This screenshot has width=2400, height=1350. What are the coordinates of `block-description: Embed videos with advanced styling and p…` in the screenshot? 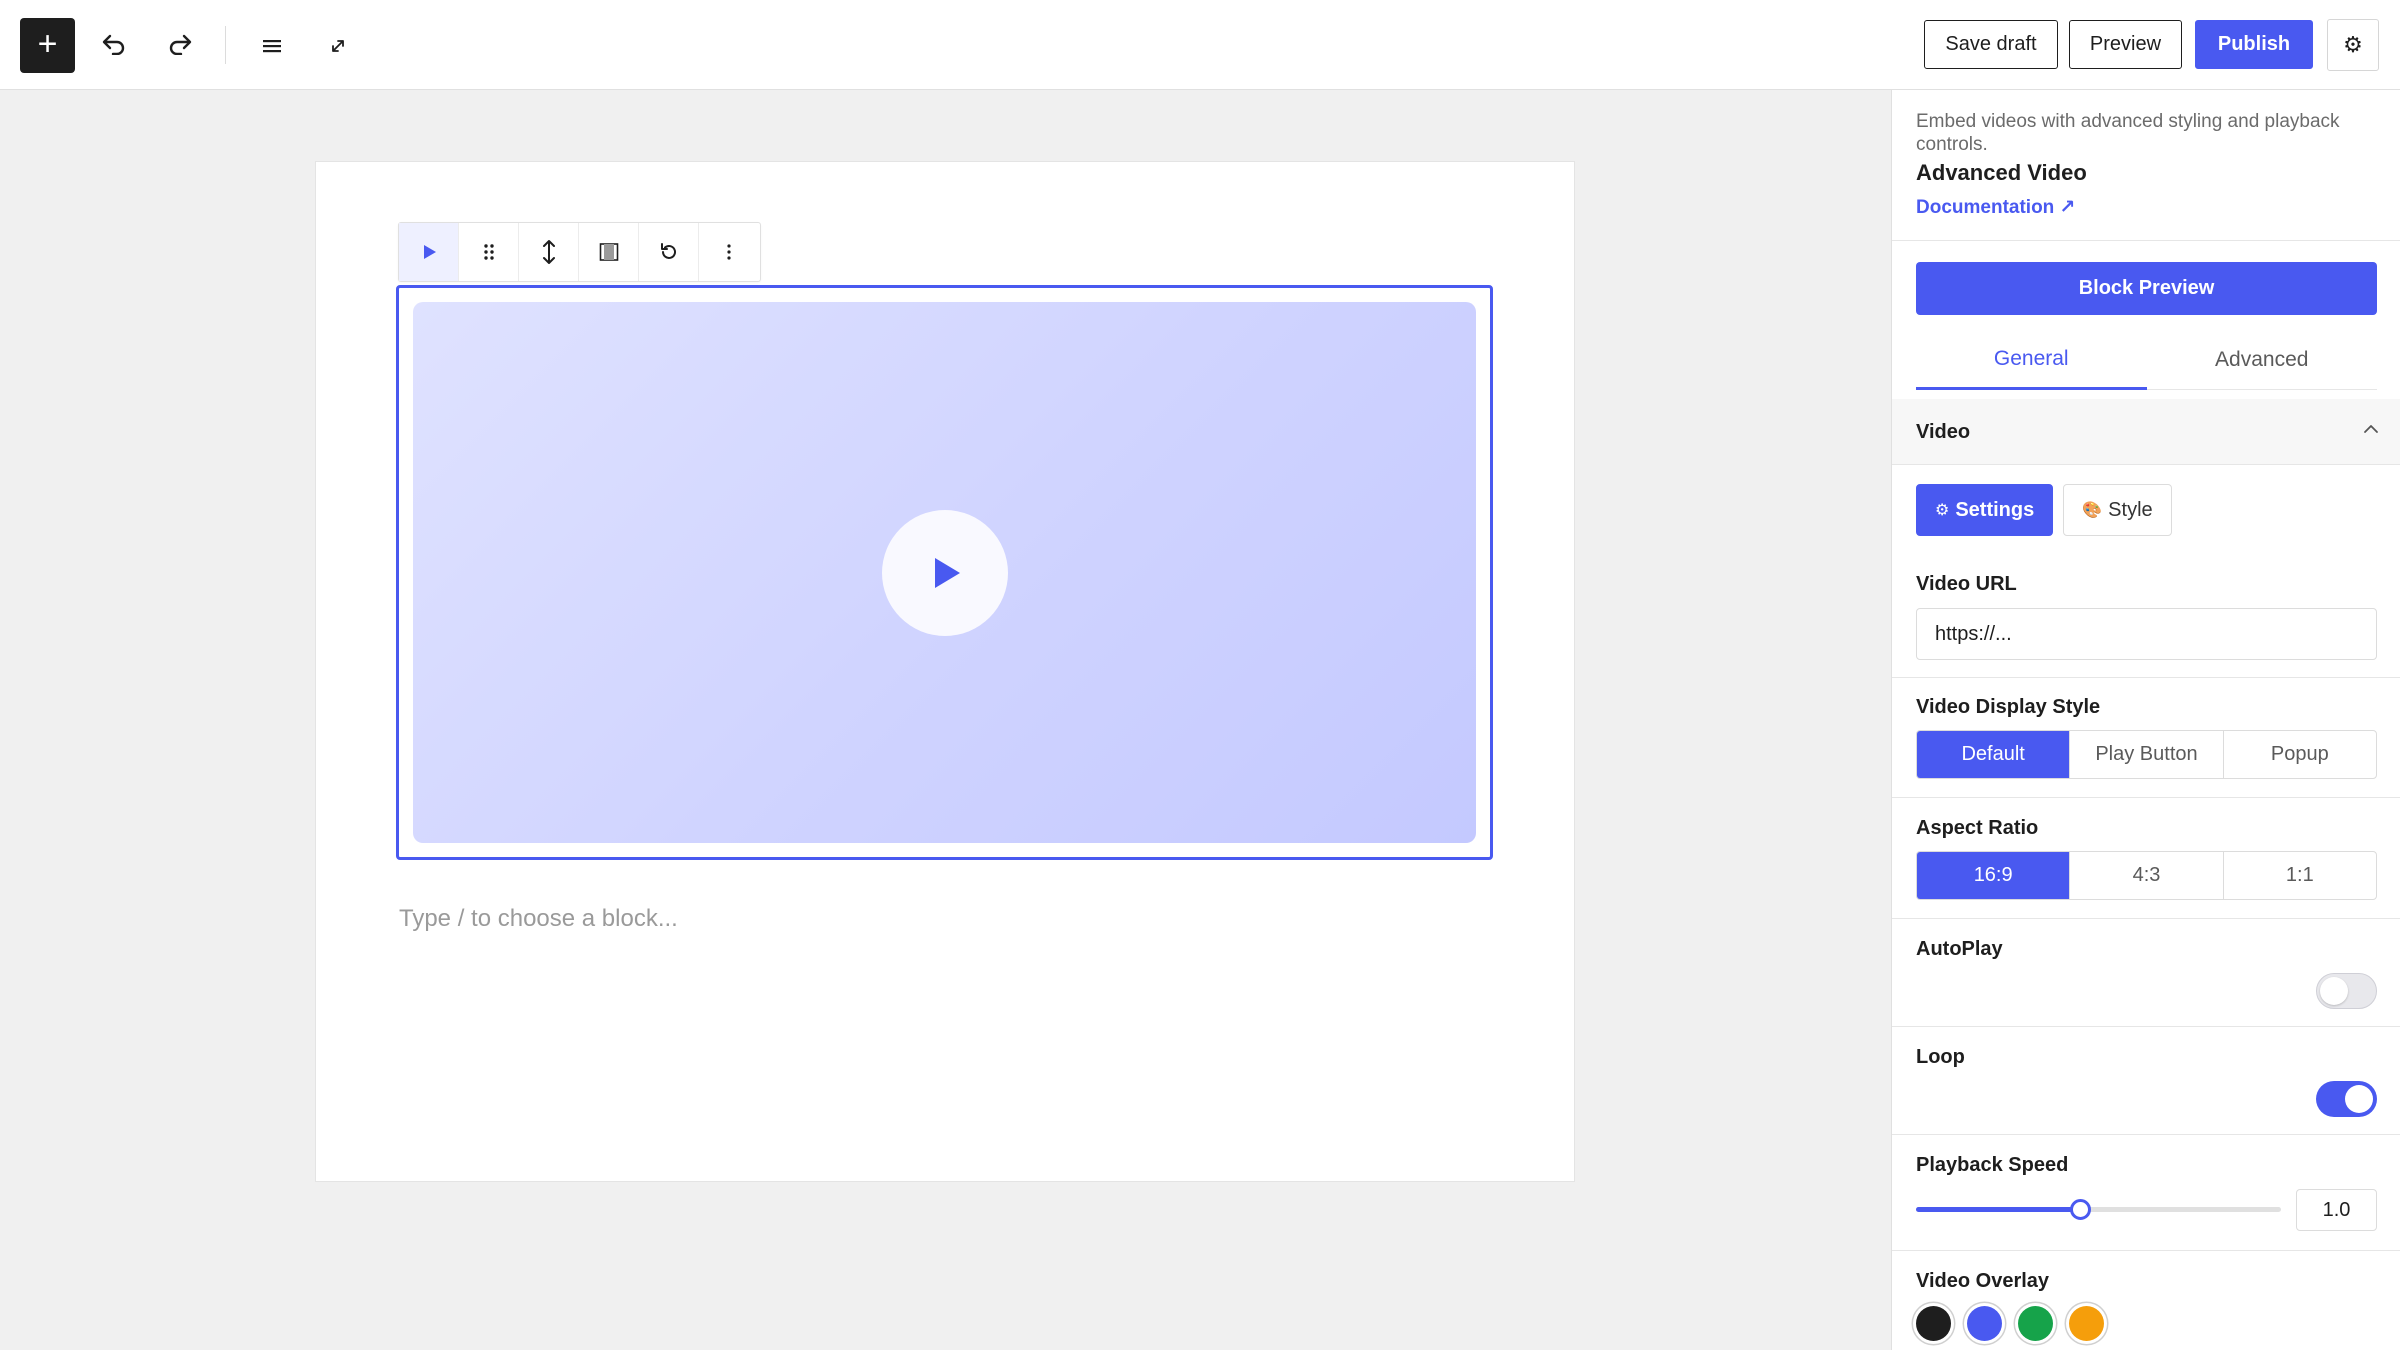 It's located at (2128, 133).